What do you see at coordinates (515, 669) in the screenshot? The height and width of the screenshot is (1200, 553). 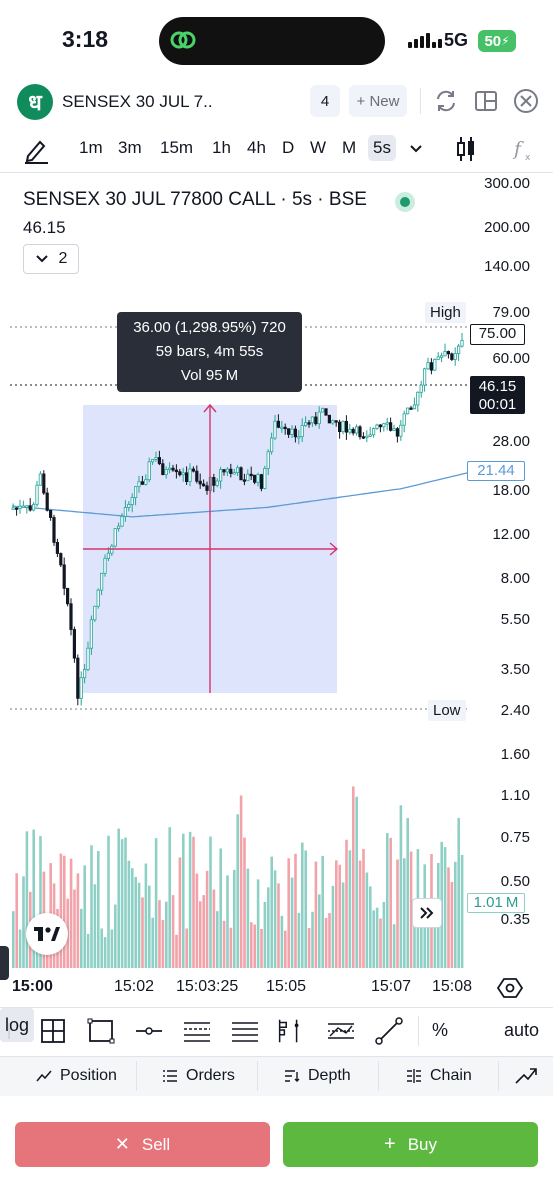 I see `price-label: 3.50` at bounding box center [515, 669].